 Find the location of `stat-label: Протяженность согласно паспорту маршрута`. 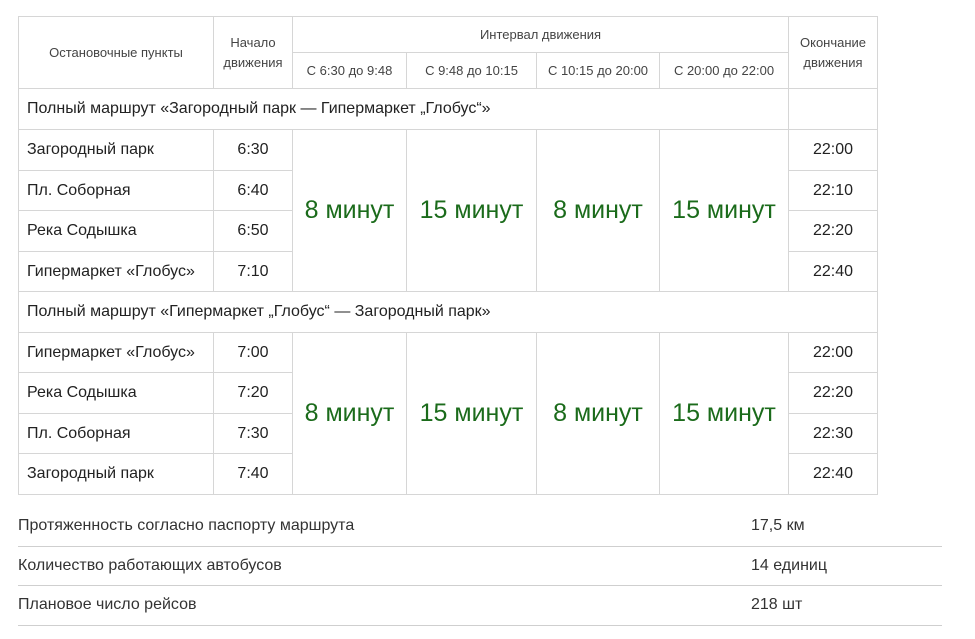

stat-label: Протяженность согласно паспорту маршрута is located at coordinates (186, 525).